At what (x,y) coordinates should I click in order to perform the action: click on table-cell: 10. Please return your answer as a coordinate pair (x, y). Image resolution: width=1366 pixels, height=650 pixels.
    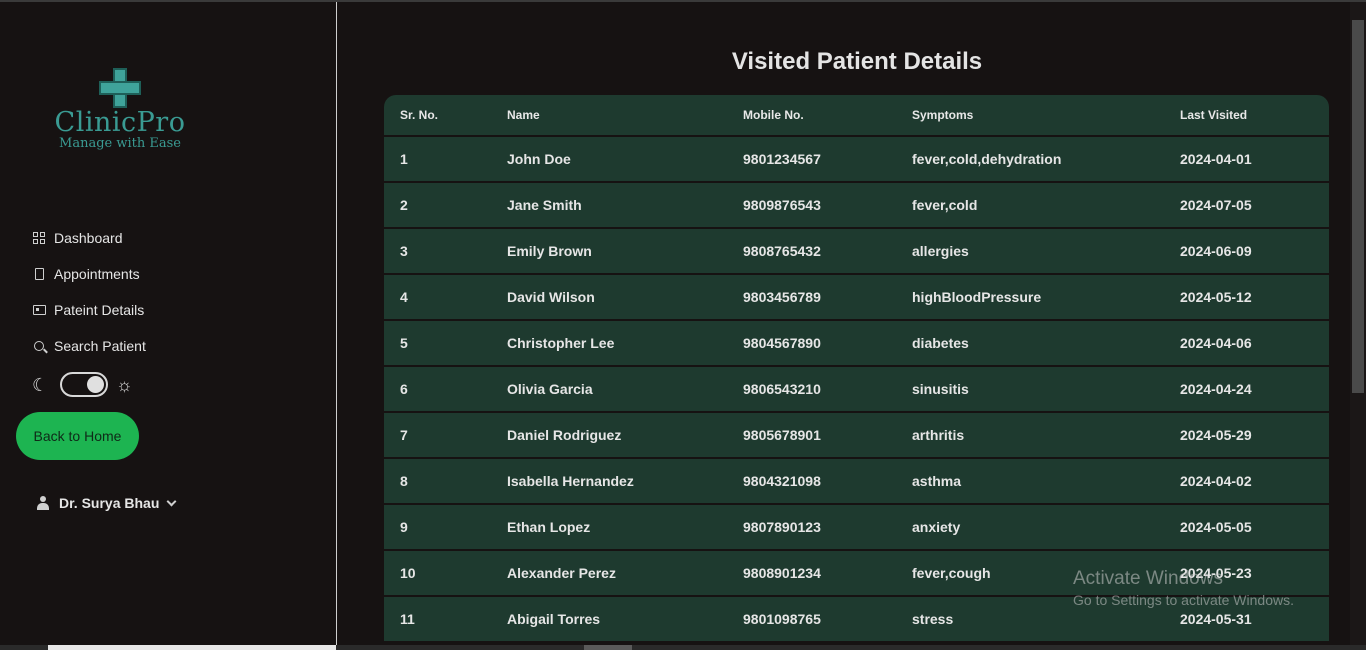
    Looking at the image, I should click on (408, 573).